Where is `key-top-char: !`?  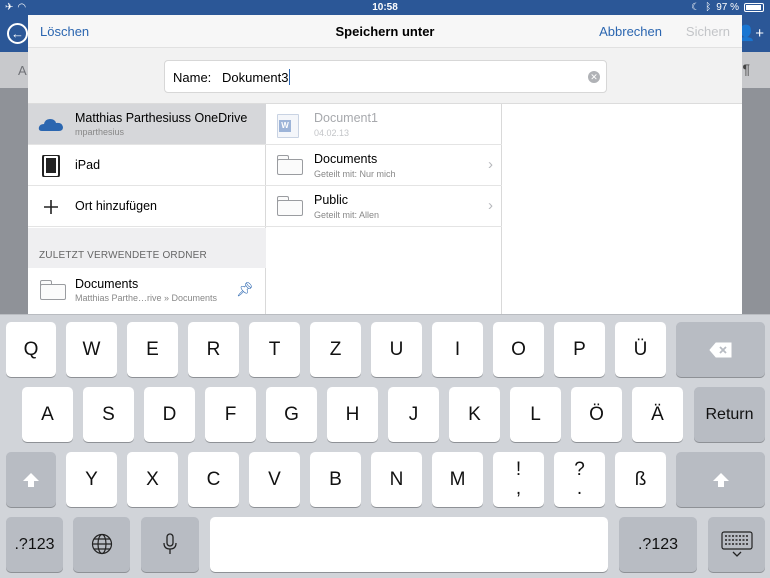
key-top-char: ! is located at coordinates (518, 469).